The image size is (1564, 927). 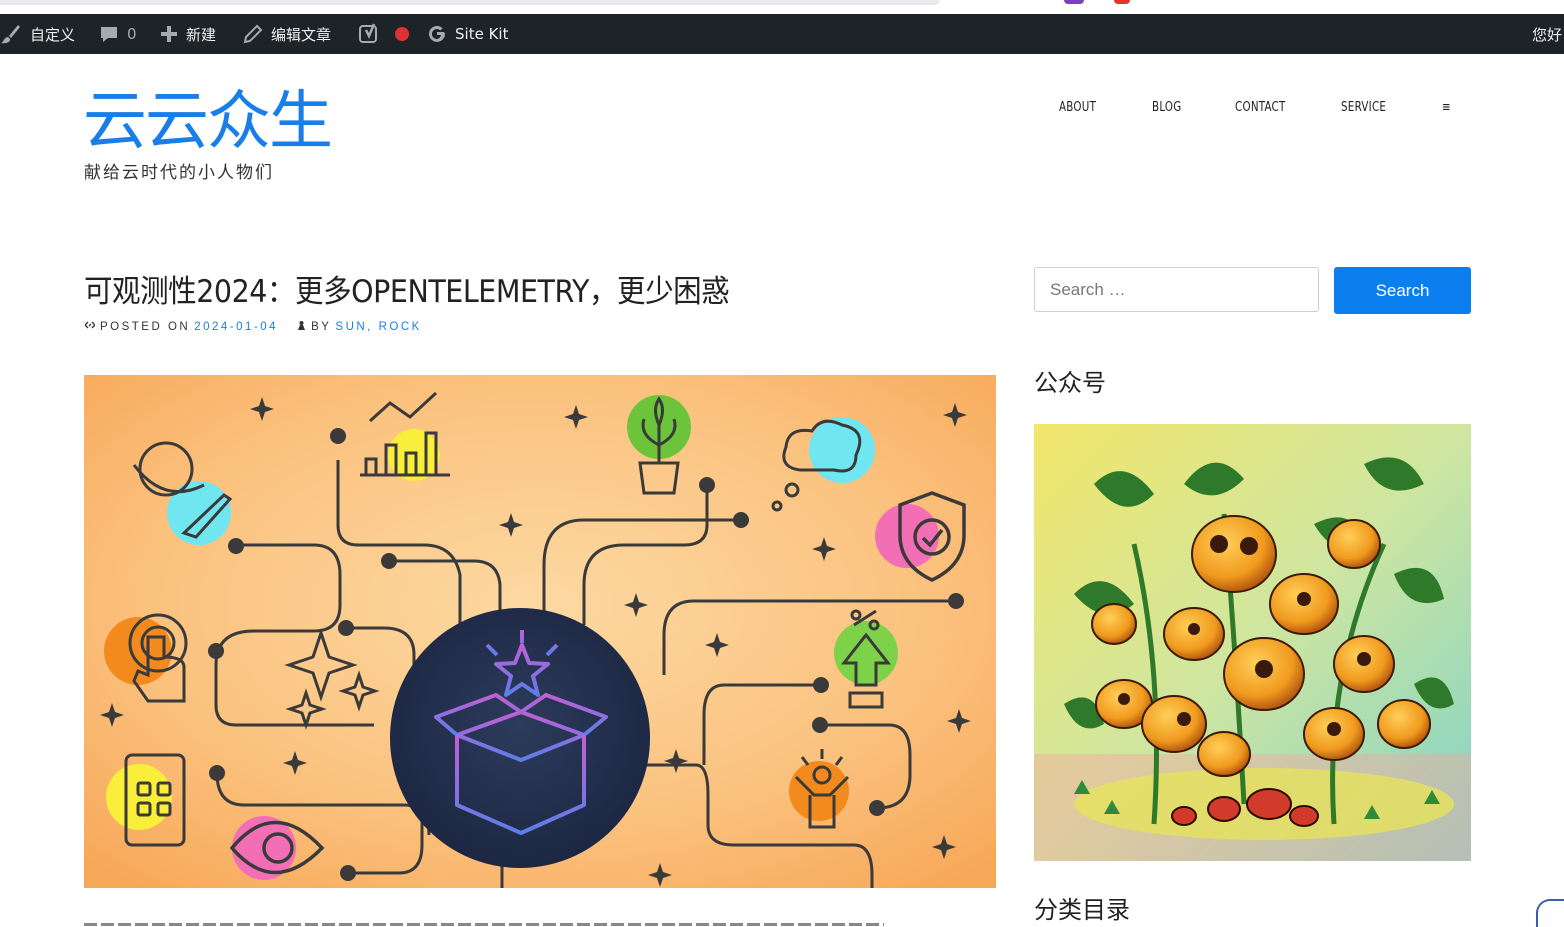 What do you see at coordinates (201, 34) in the screenshot?
I see `new-label: 新建` at bounding box center [201, 34].